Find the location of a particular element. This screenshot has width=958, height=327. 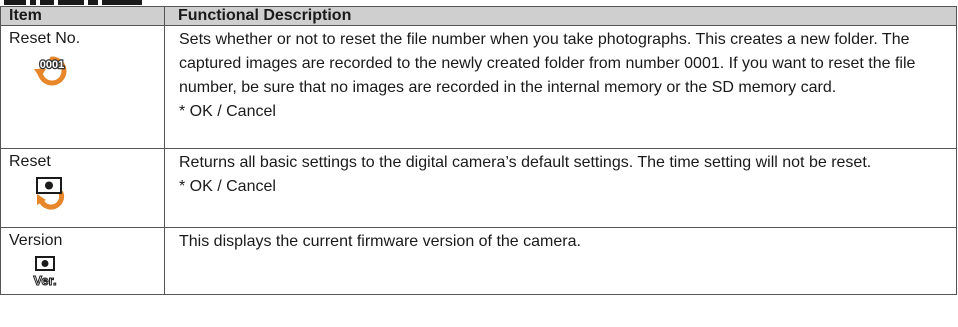

item-cell: Version Ver. is located at coordinates (82, 261).